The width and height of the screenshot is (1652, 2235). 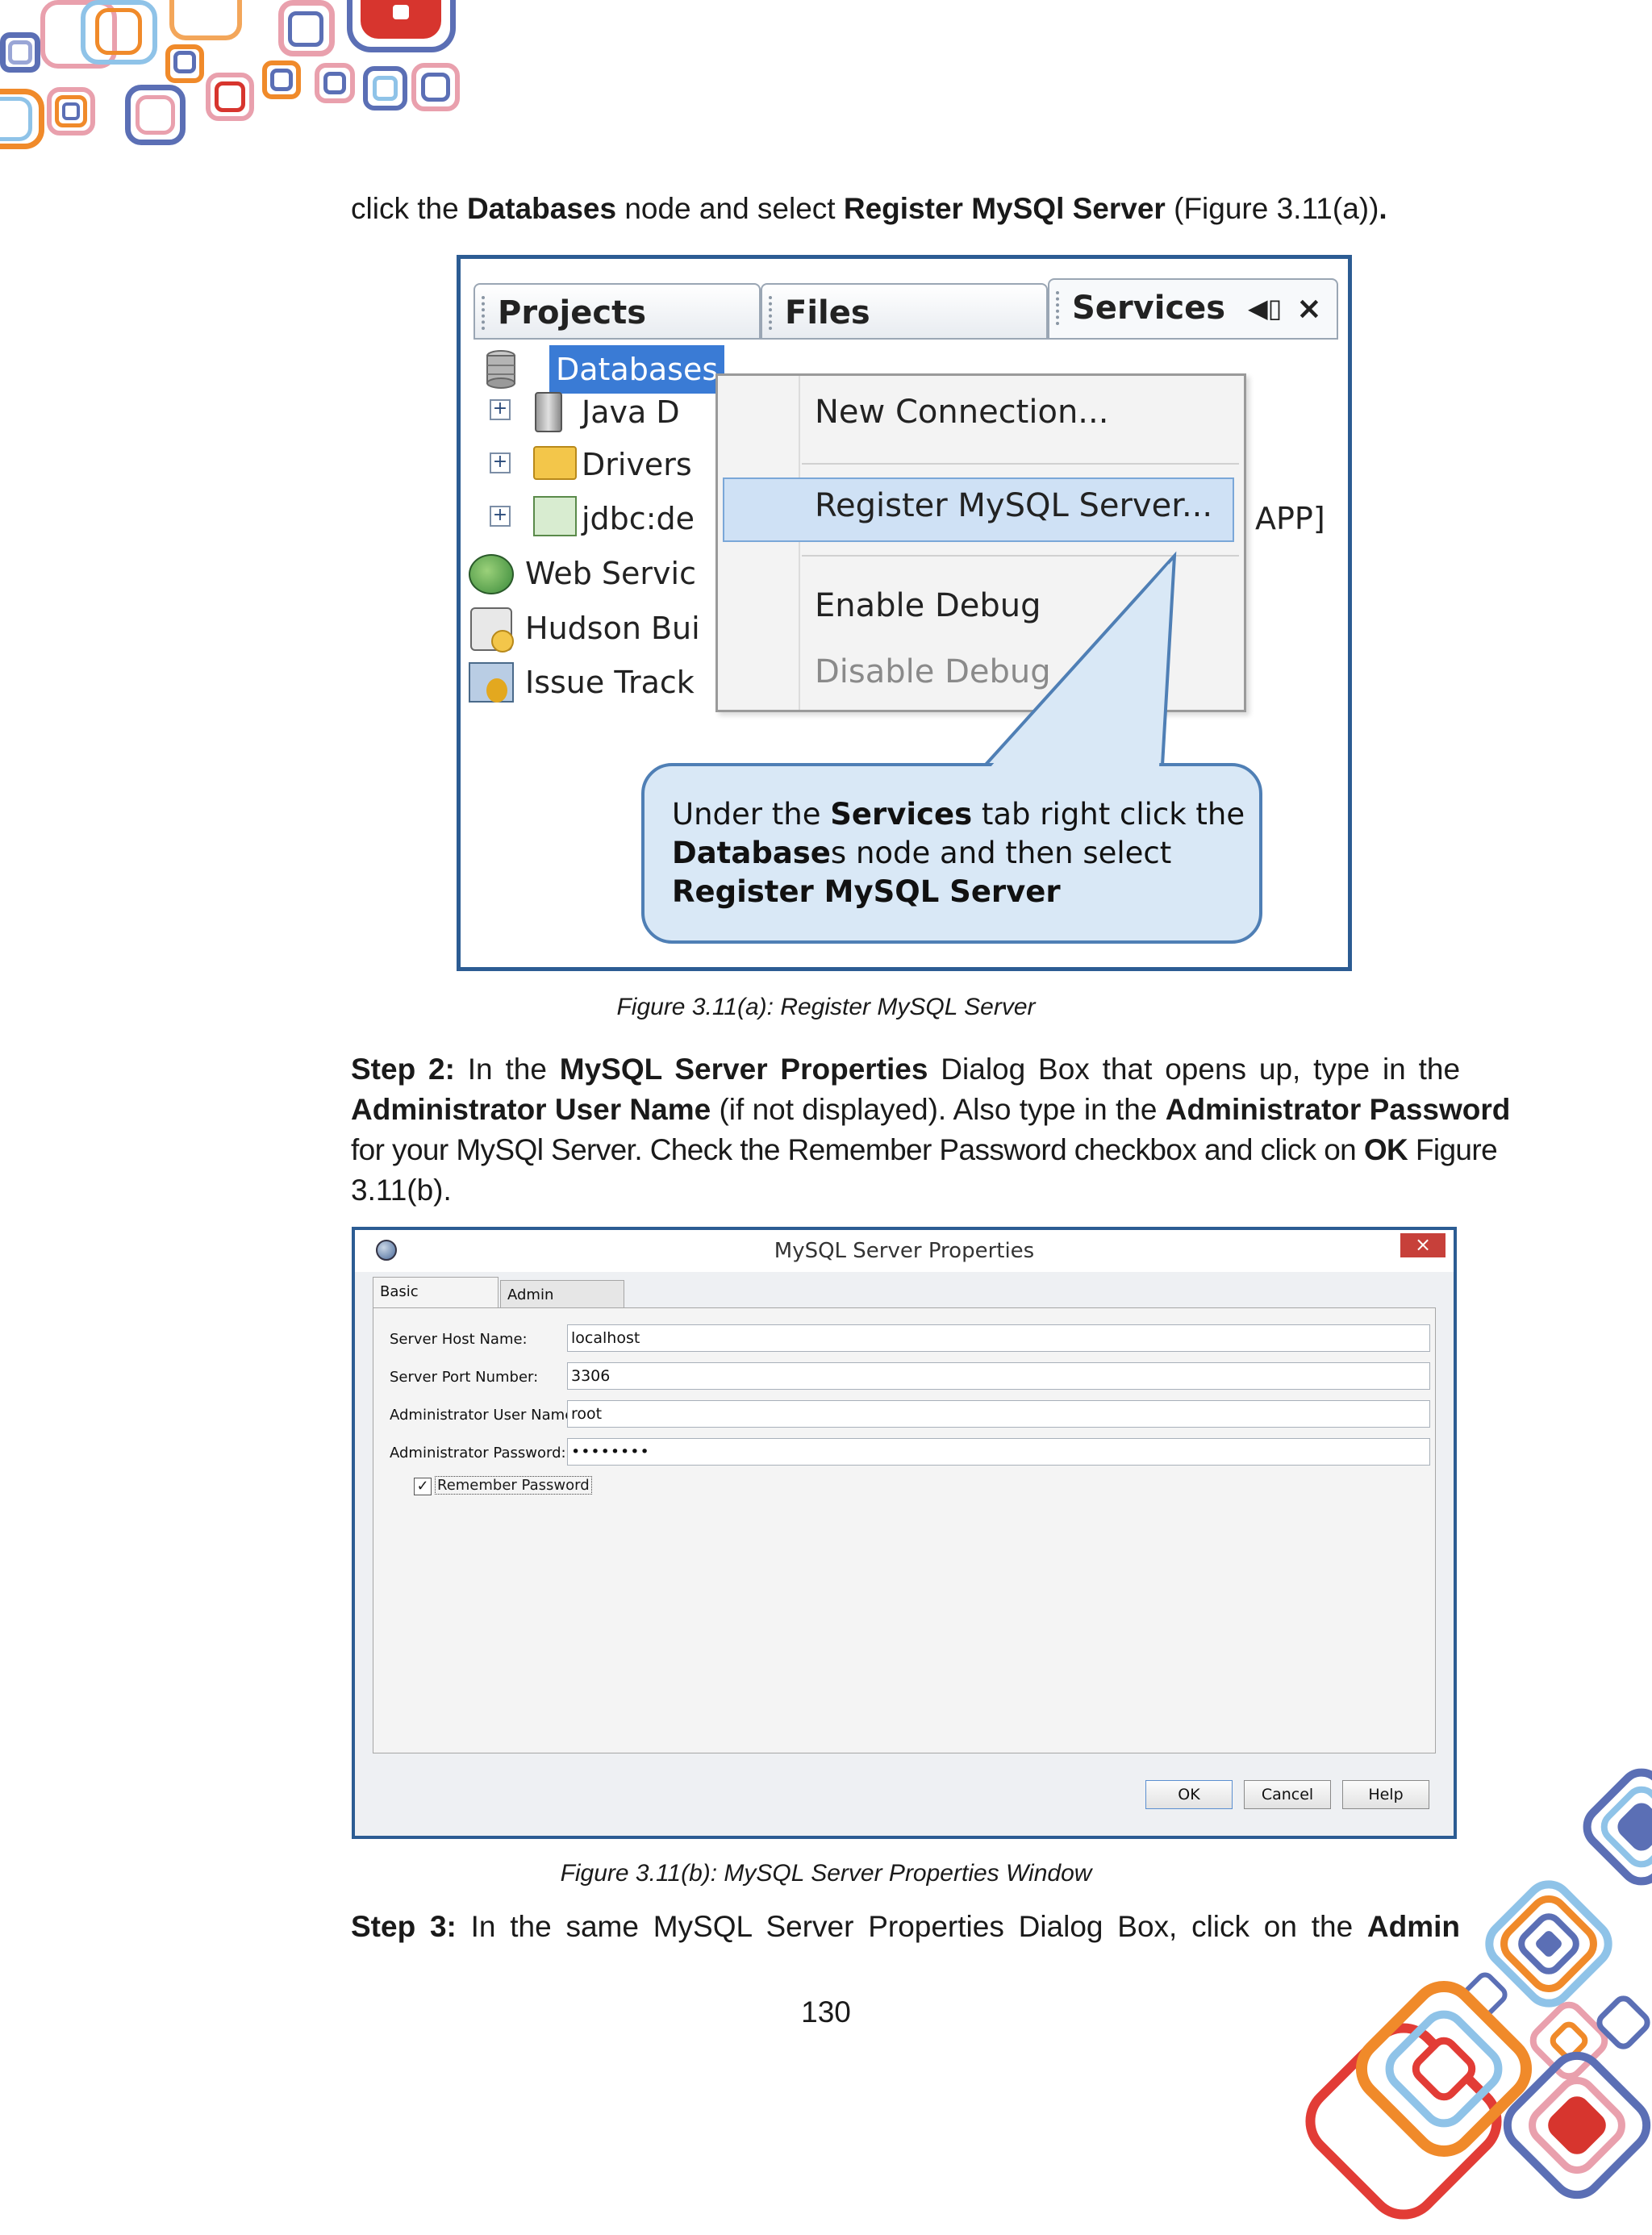 What do you see at coordinates (386, 1250) in the screenshot?
I see `app-icon` at bounding box center [386, 1250].